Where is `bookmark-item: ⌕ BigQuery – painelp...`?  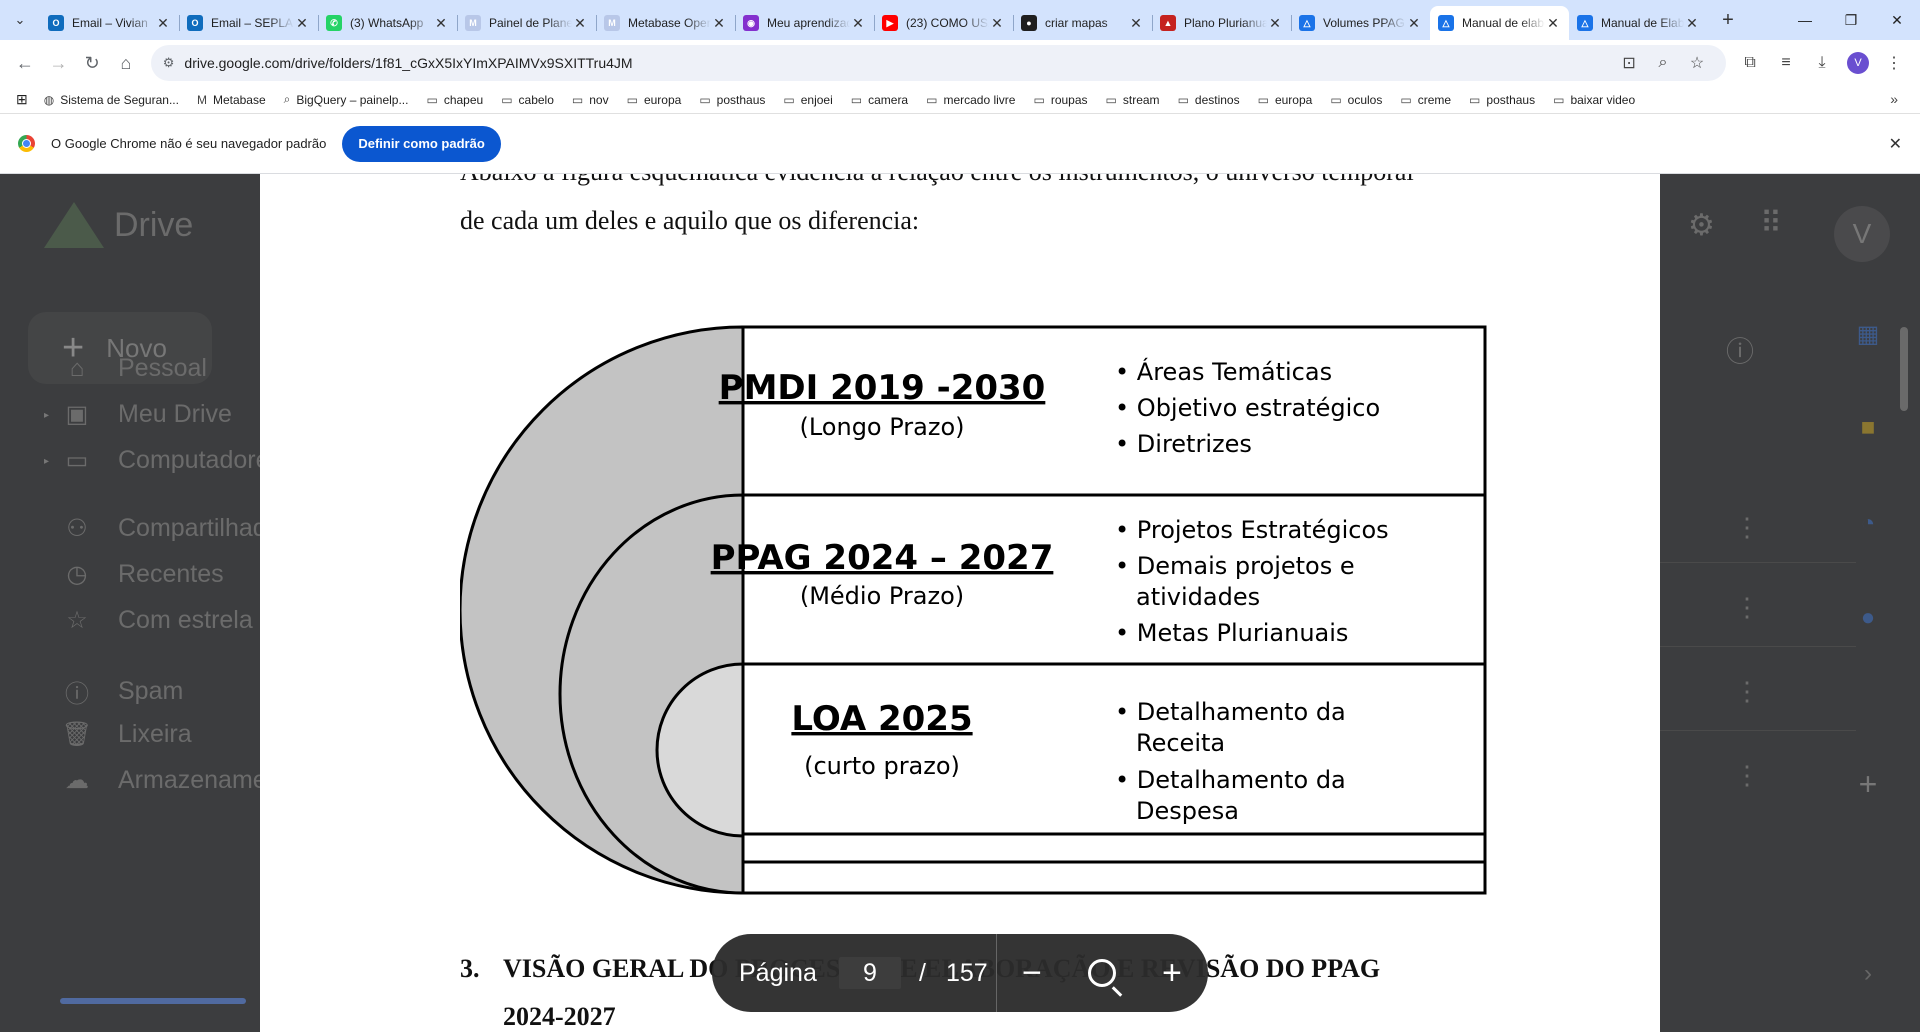
bookmark-item: ⌕ BigQuery – painelp... is located at coordinates (346, 99).